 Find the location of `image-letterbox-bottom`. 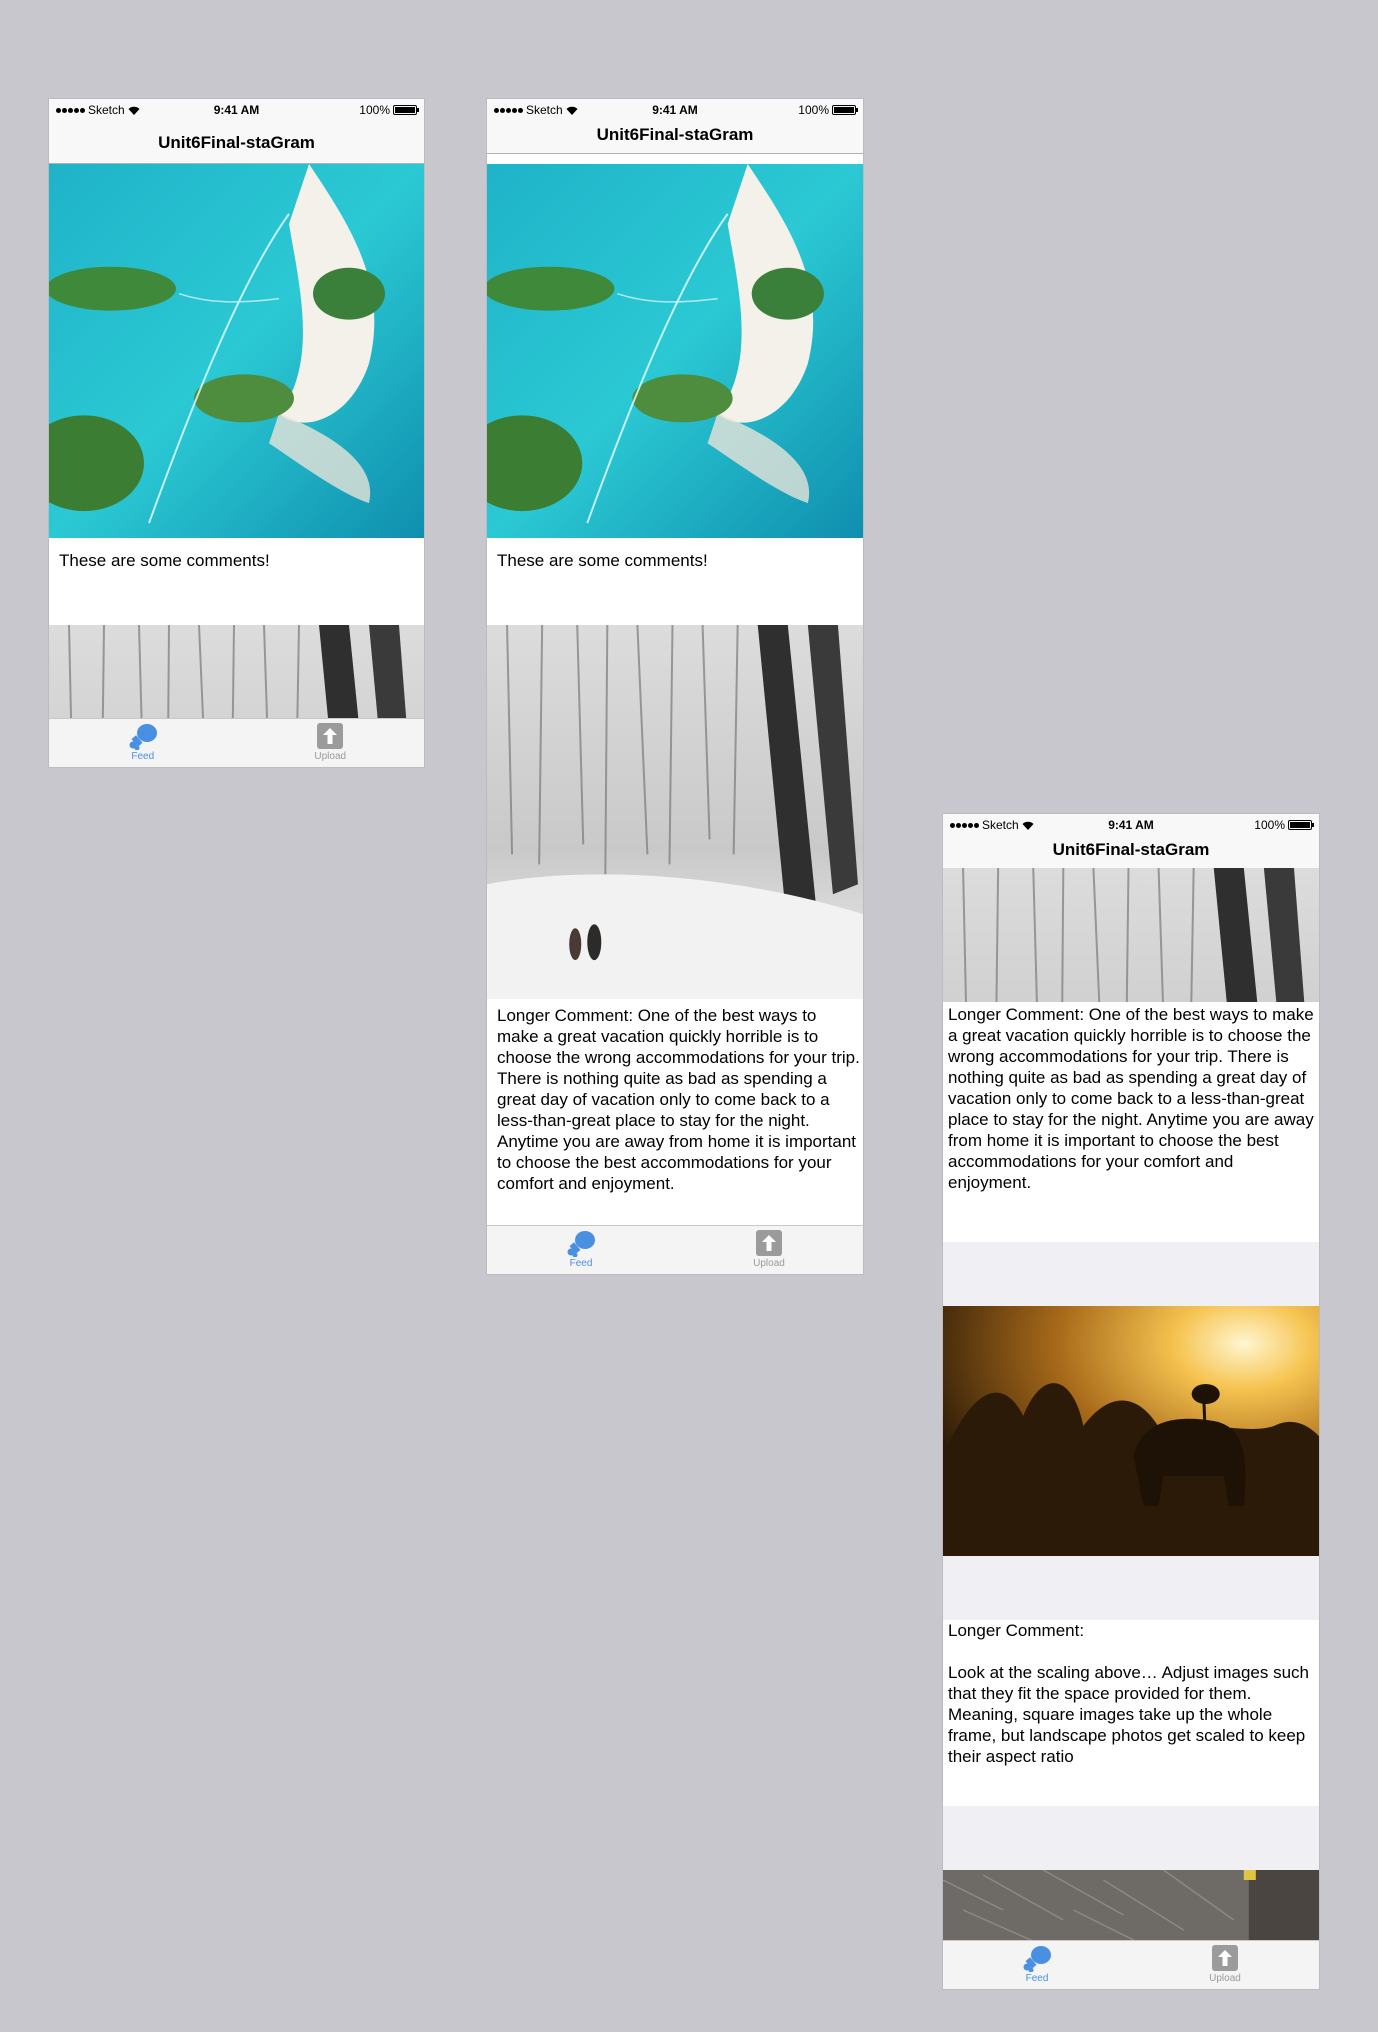

image-letterbox-bottom is located at coordinates (1131, 1588).